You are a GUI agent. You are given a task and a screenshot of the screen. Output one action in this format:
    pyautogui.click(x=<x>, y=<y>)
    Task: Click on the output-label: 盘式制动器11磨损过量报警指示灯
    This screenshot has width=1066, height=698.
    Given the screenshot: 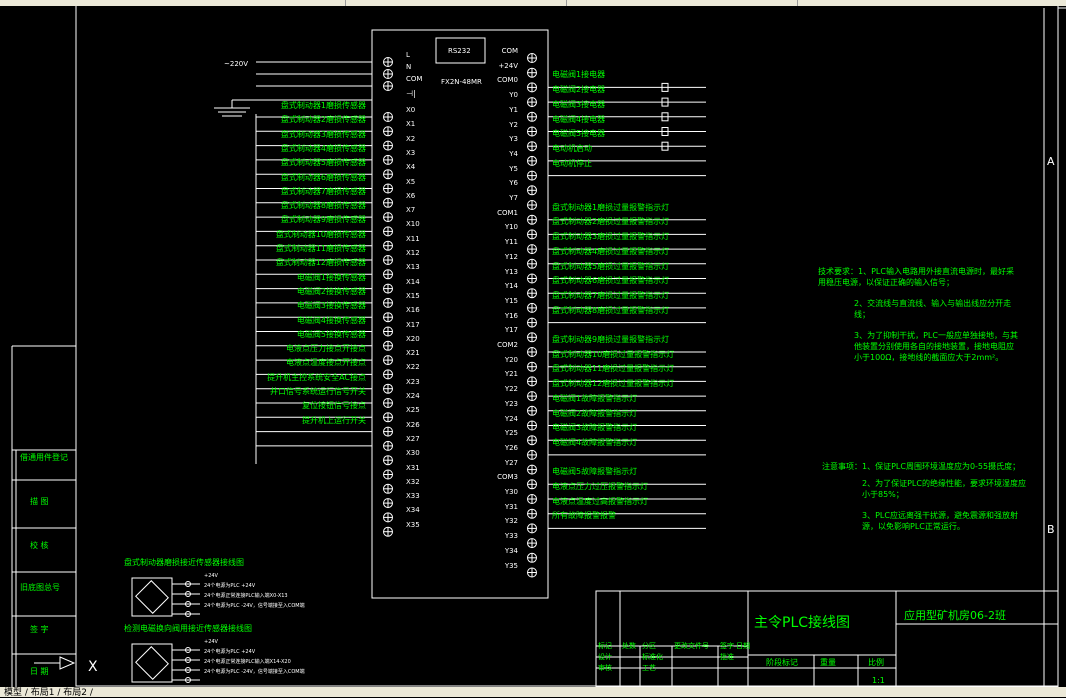 What is the action you would take?
    pyautogui.click(x=613, y=369)
    